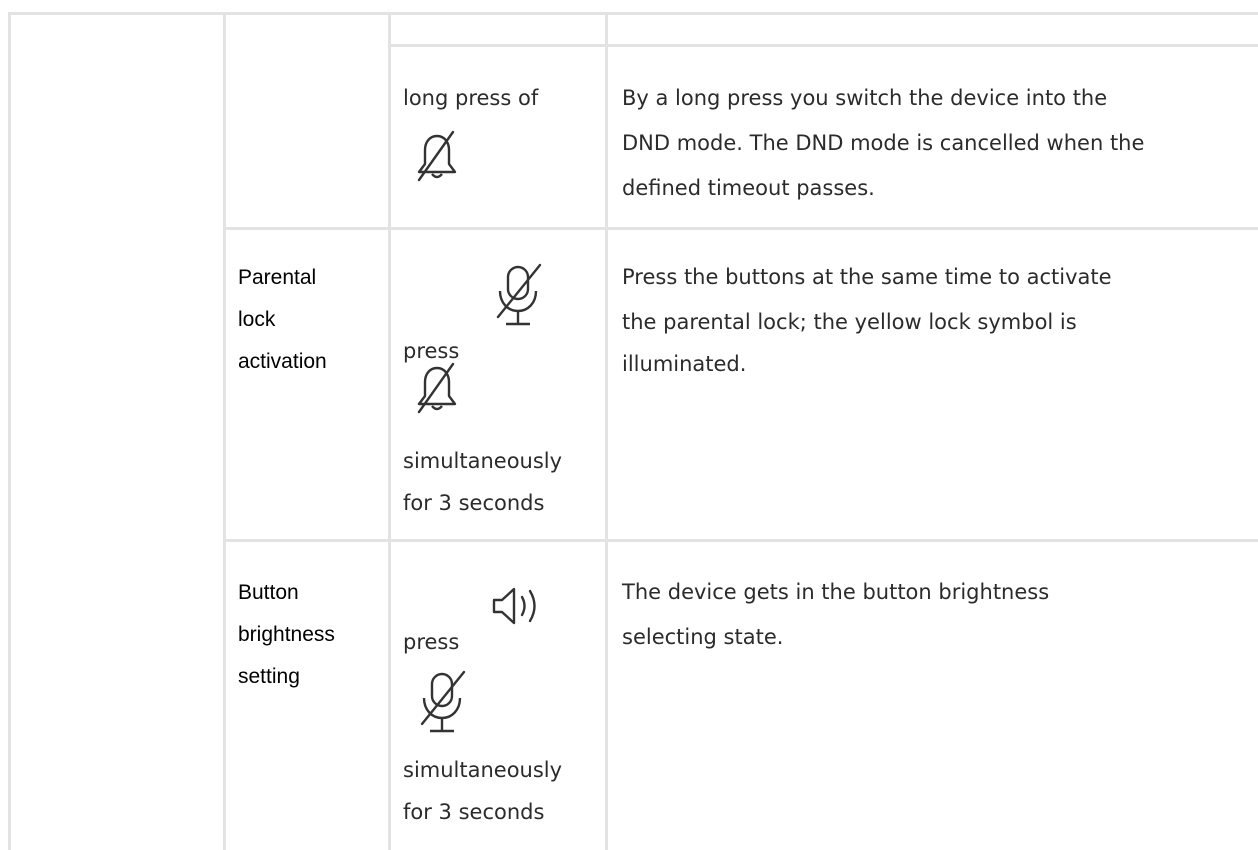  What do you see at coordinates (748, 188) in the screenshot?
I see `description-line: defined timeout passes.` at bounding box center [748, 188].